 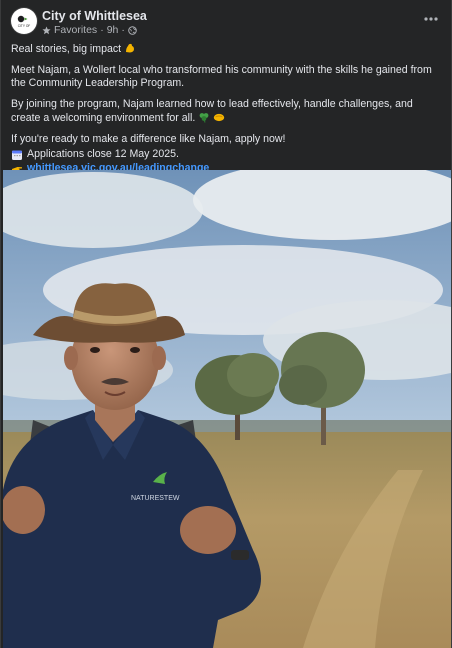 I want to click on headline-text: Real stories, big impact, so click(x=66, y=49).